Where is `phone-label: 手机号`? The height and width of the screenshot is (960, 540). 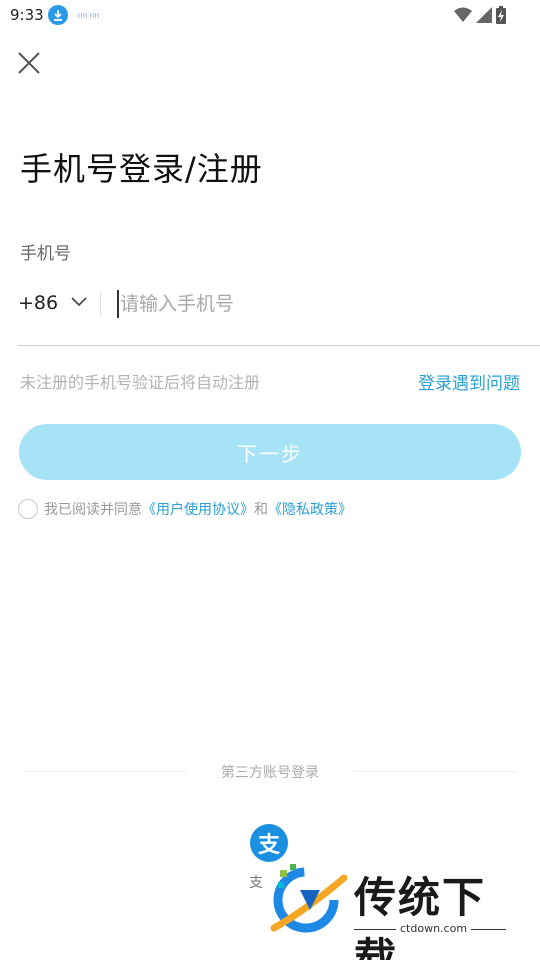 phone-label: 手机号 is located at coordinates (45, 254).